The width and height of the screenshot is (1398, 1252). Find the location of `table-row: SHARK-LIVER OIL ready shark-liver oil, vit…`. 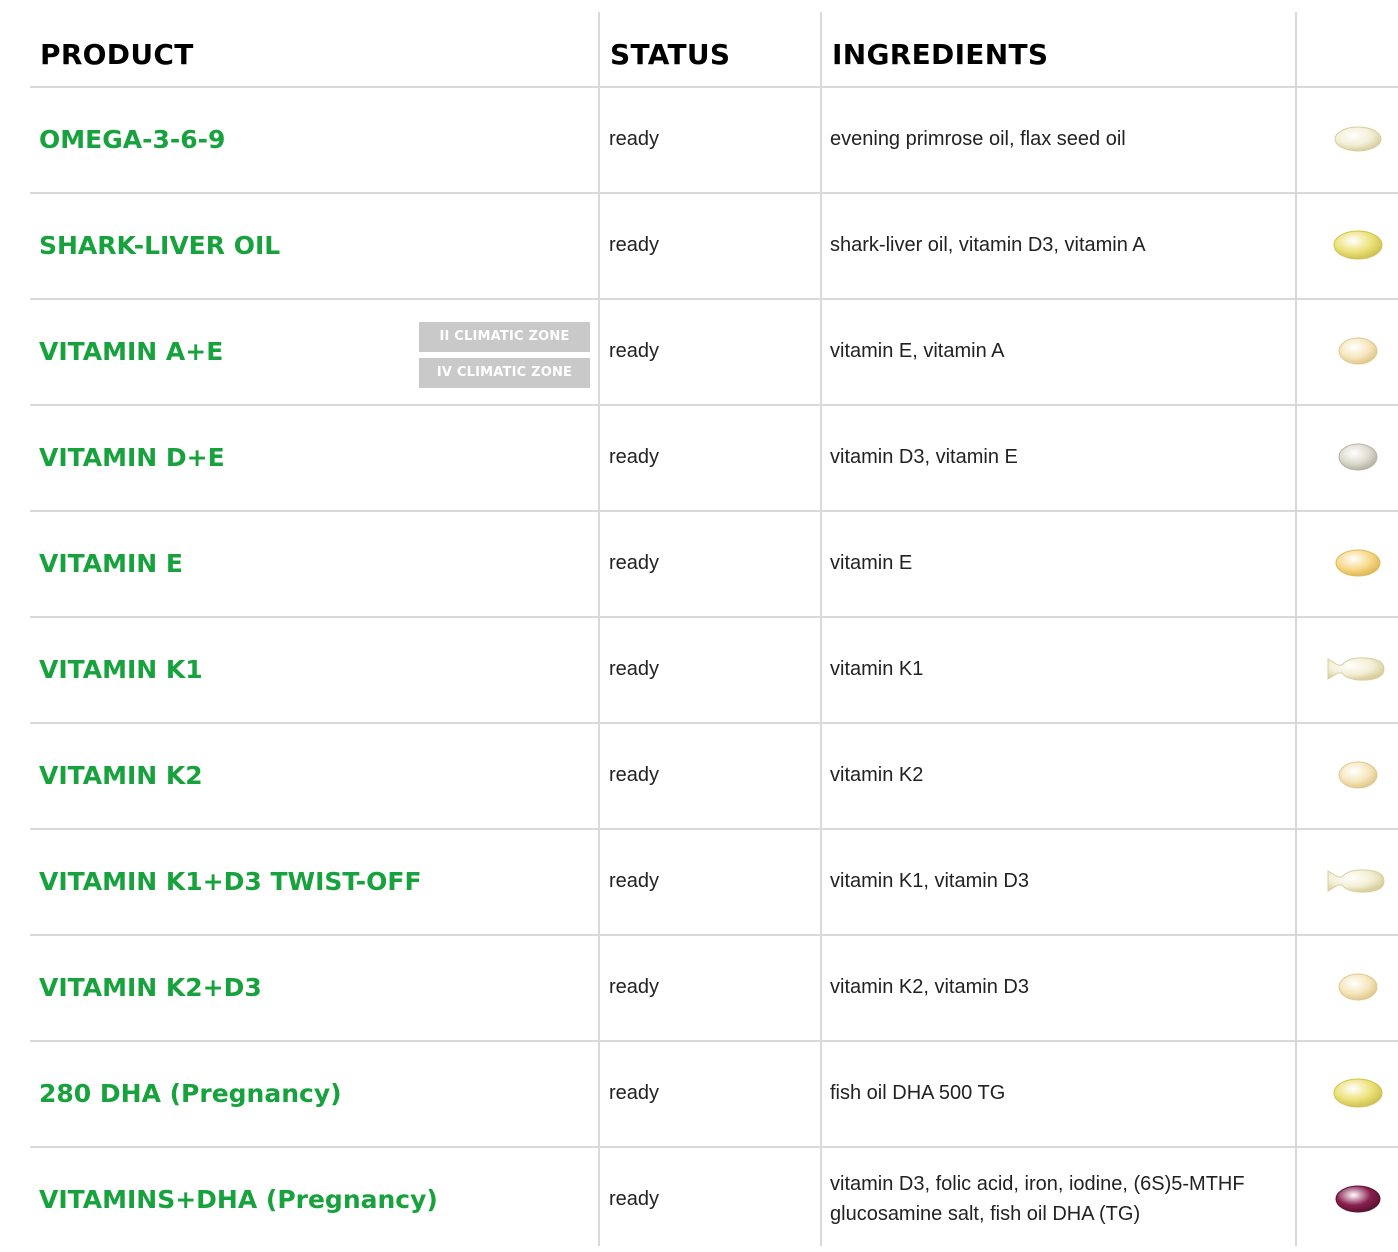

table-row: SHARK-LIVER OIL ready shark-liver oil, vit… is located at coordinates (699, 245).